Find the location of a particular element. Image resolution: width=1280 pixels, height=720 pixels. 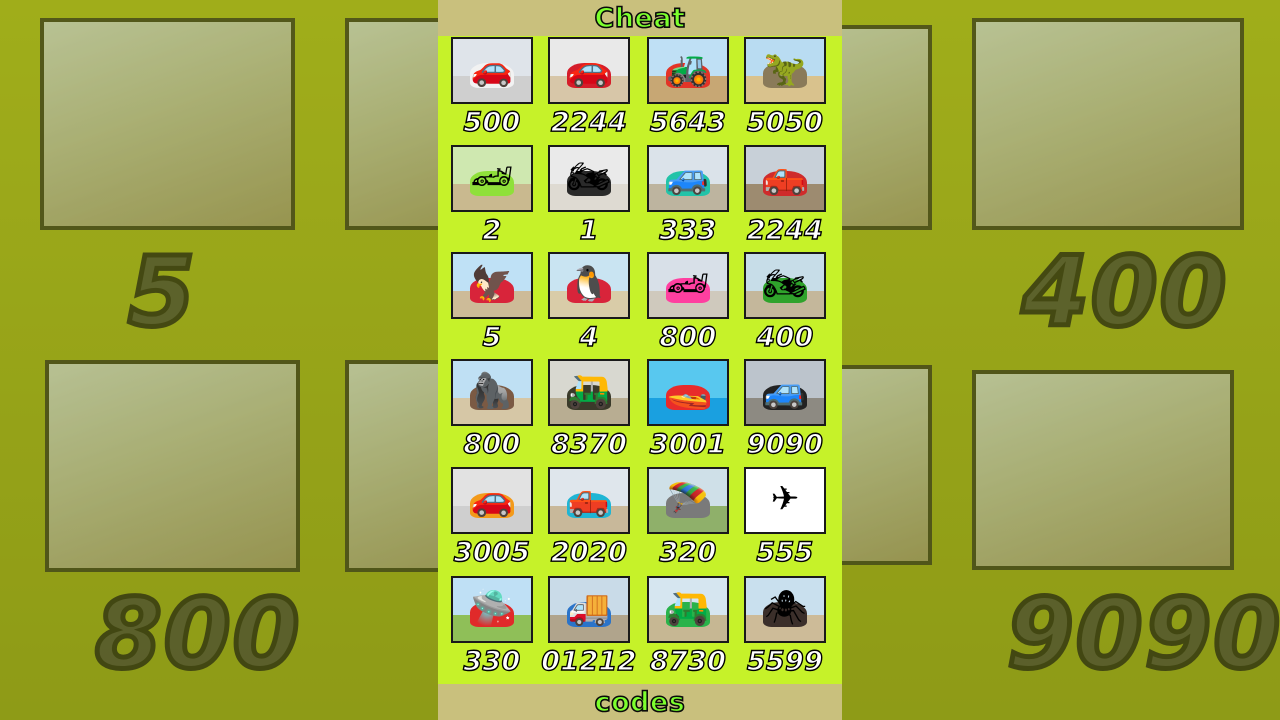

cheat-code-label: 5599 is located at coordinates (785, 661).